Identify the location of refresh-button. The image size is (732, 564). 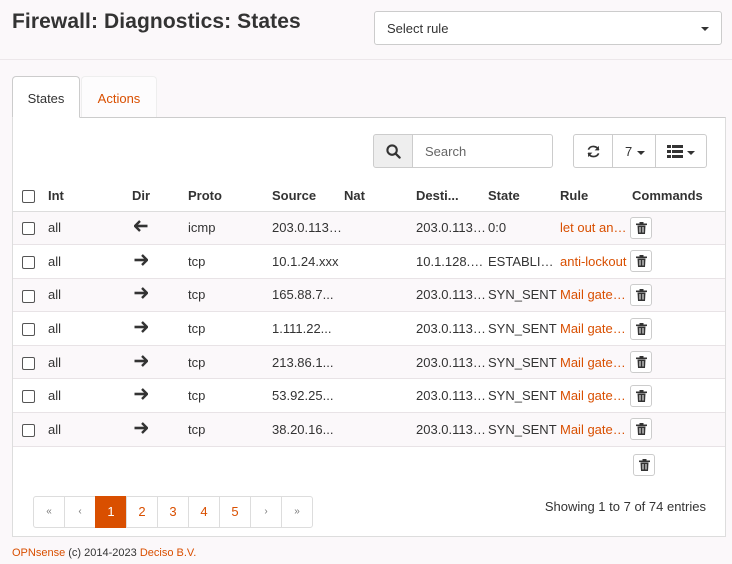
(593, 151).